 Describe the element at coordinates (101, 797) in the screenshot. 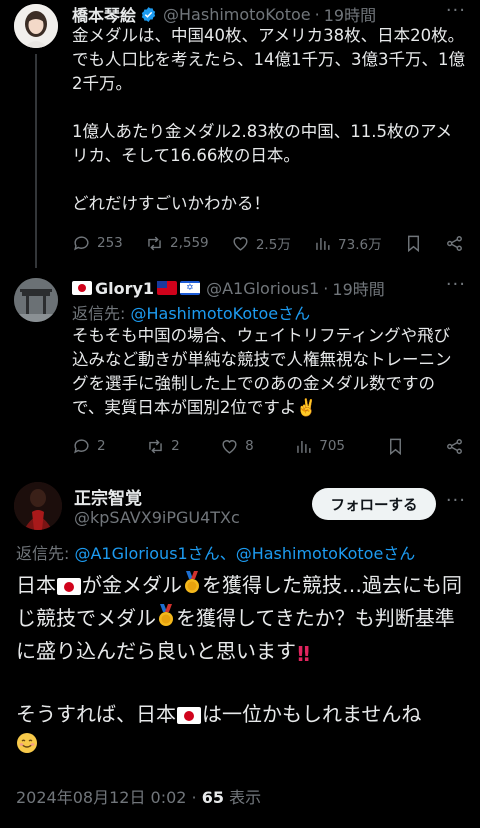

I see `tweet-date: 2024年08月12日 0:02` at that location.